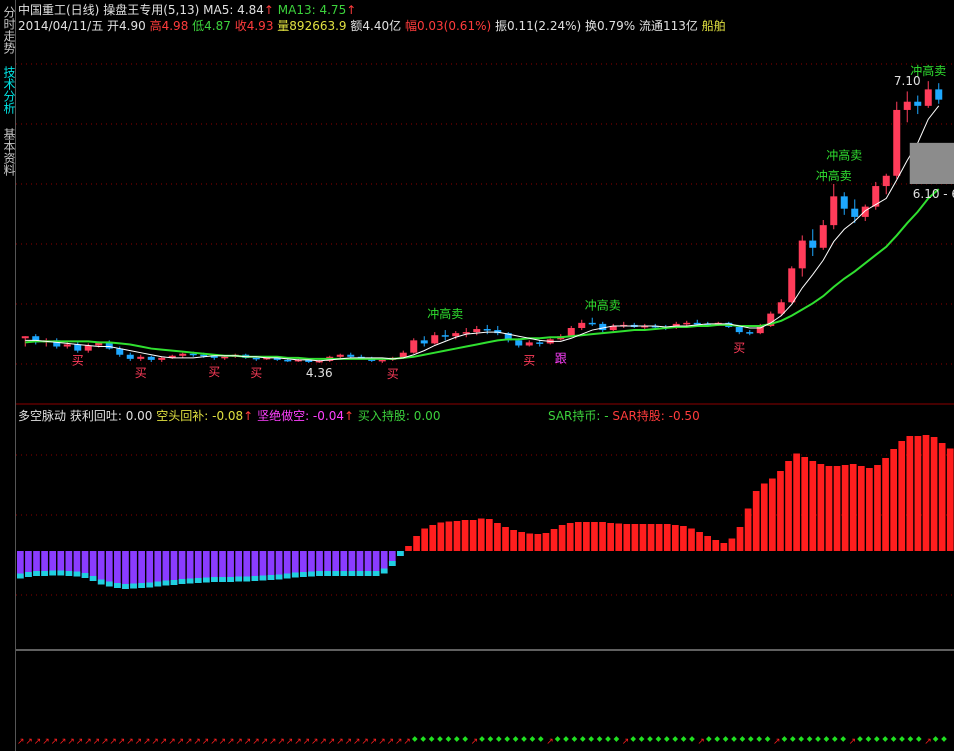 The width and height of the screenshot is (954, 751). What do you see at coordinates (8, 375) in the screenshot?
I see `side-tab-bar: 分时走势 技术分析 基本资料` at bounding box center [8, 375].